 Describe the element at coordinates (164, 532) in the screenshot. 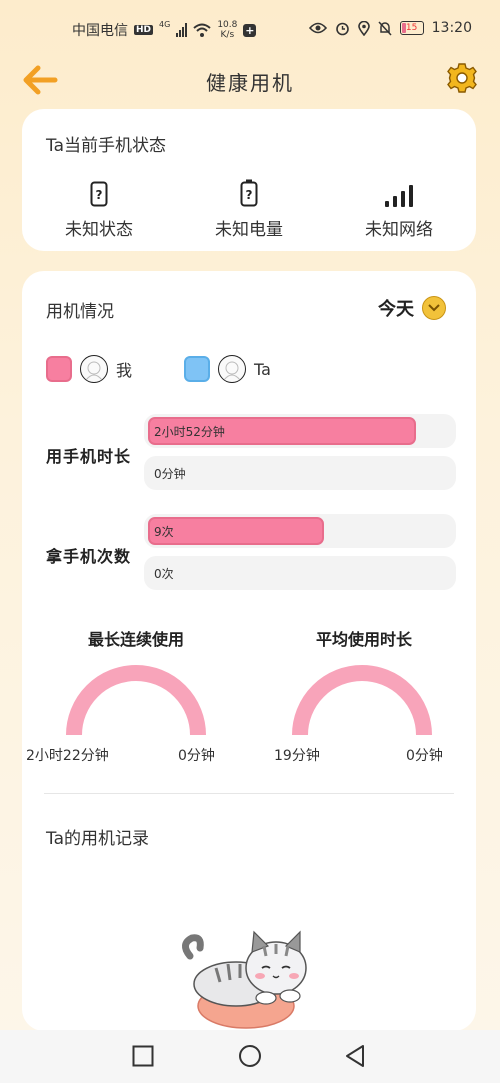

I see `bar-label: 9次` at that location.